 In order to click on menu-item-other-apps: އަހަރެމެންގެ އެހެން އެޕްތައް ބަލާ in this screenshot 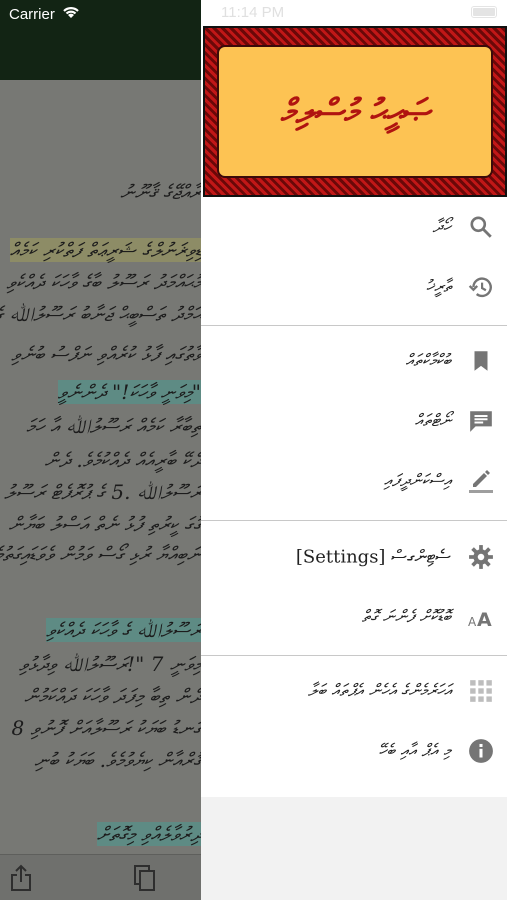, I will do `click(354, 691)`.